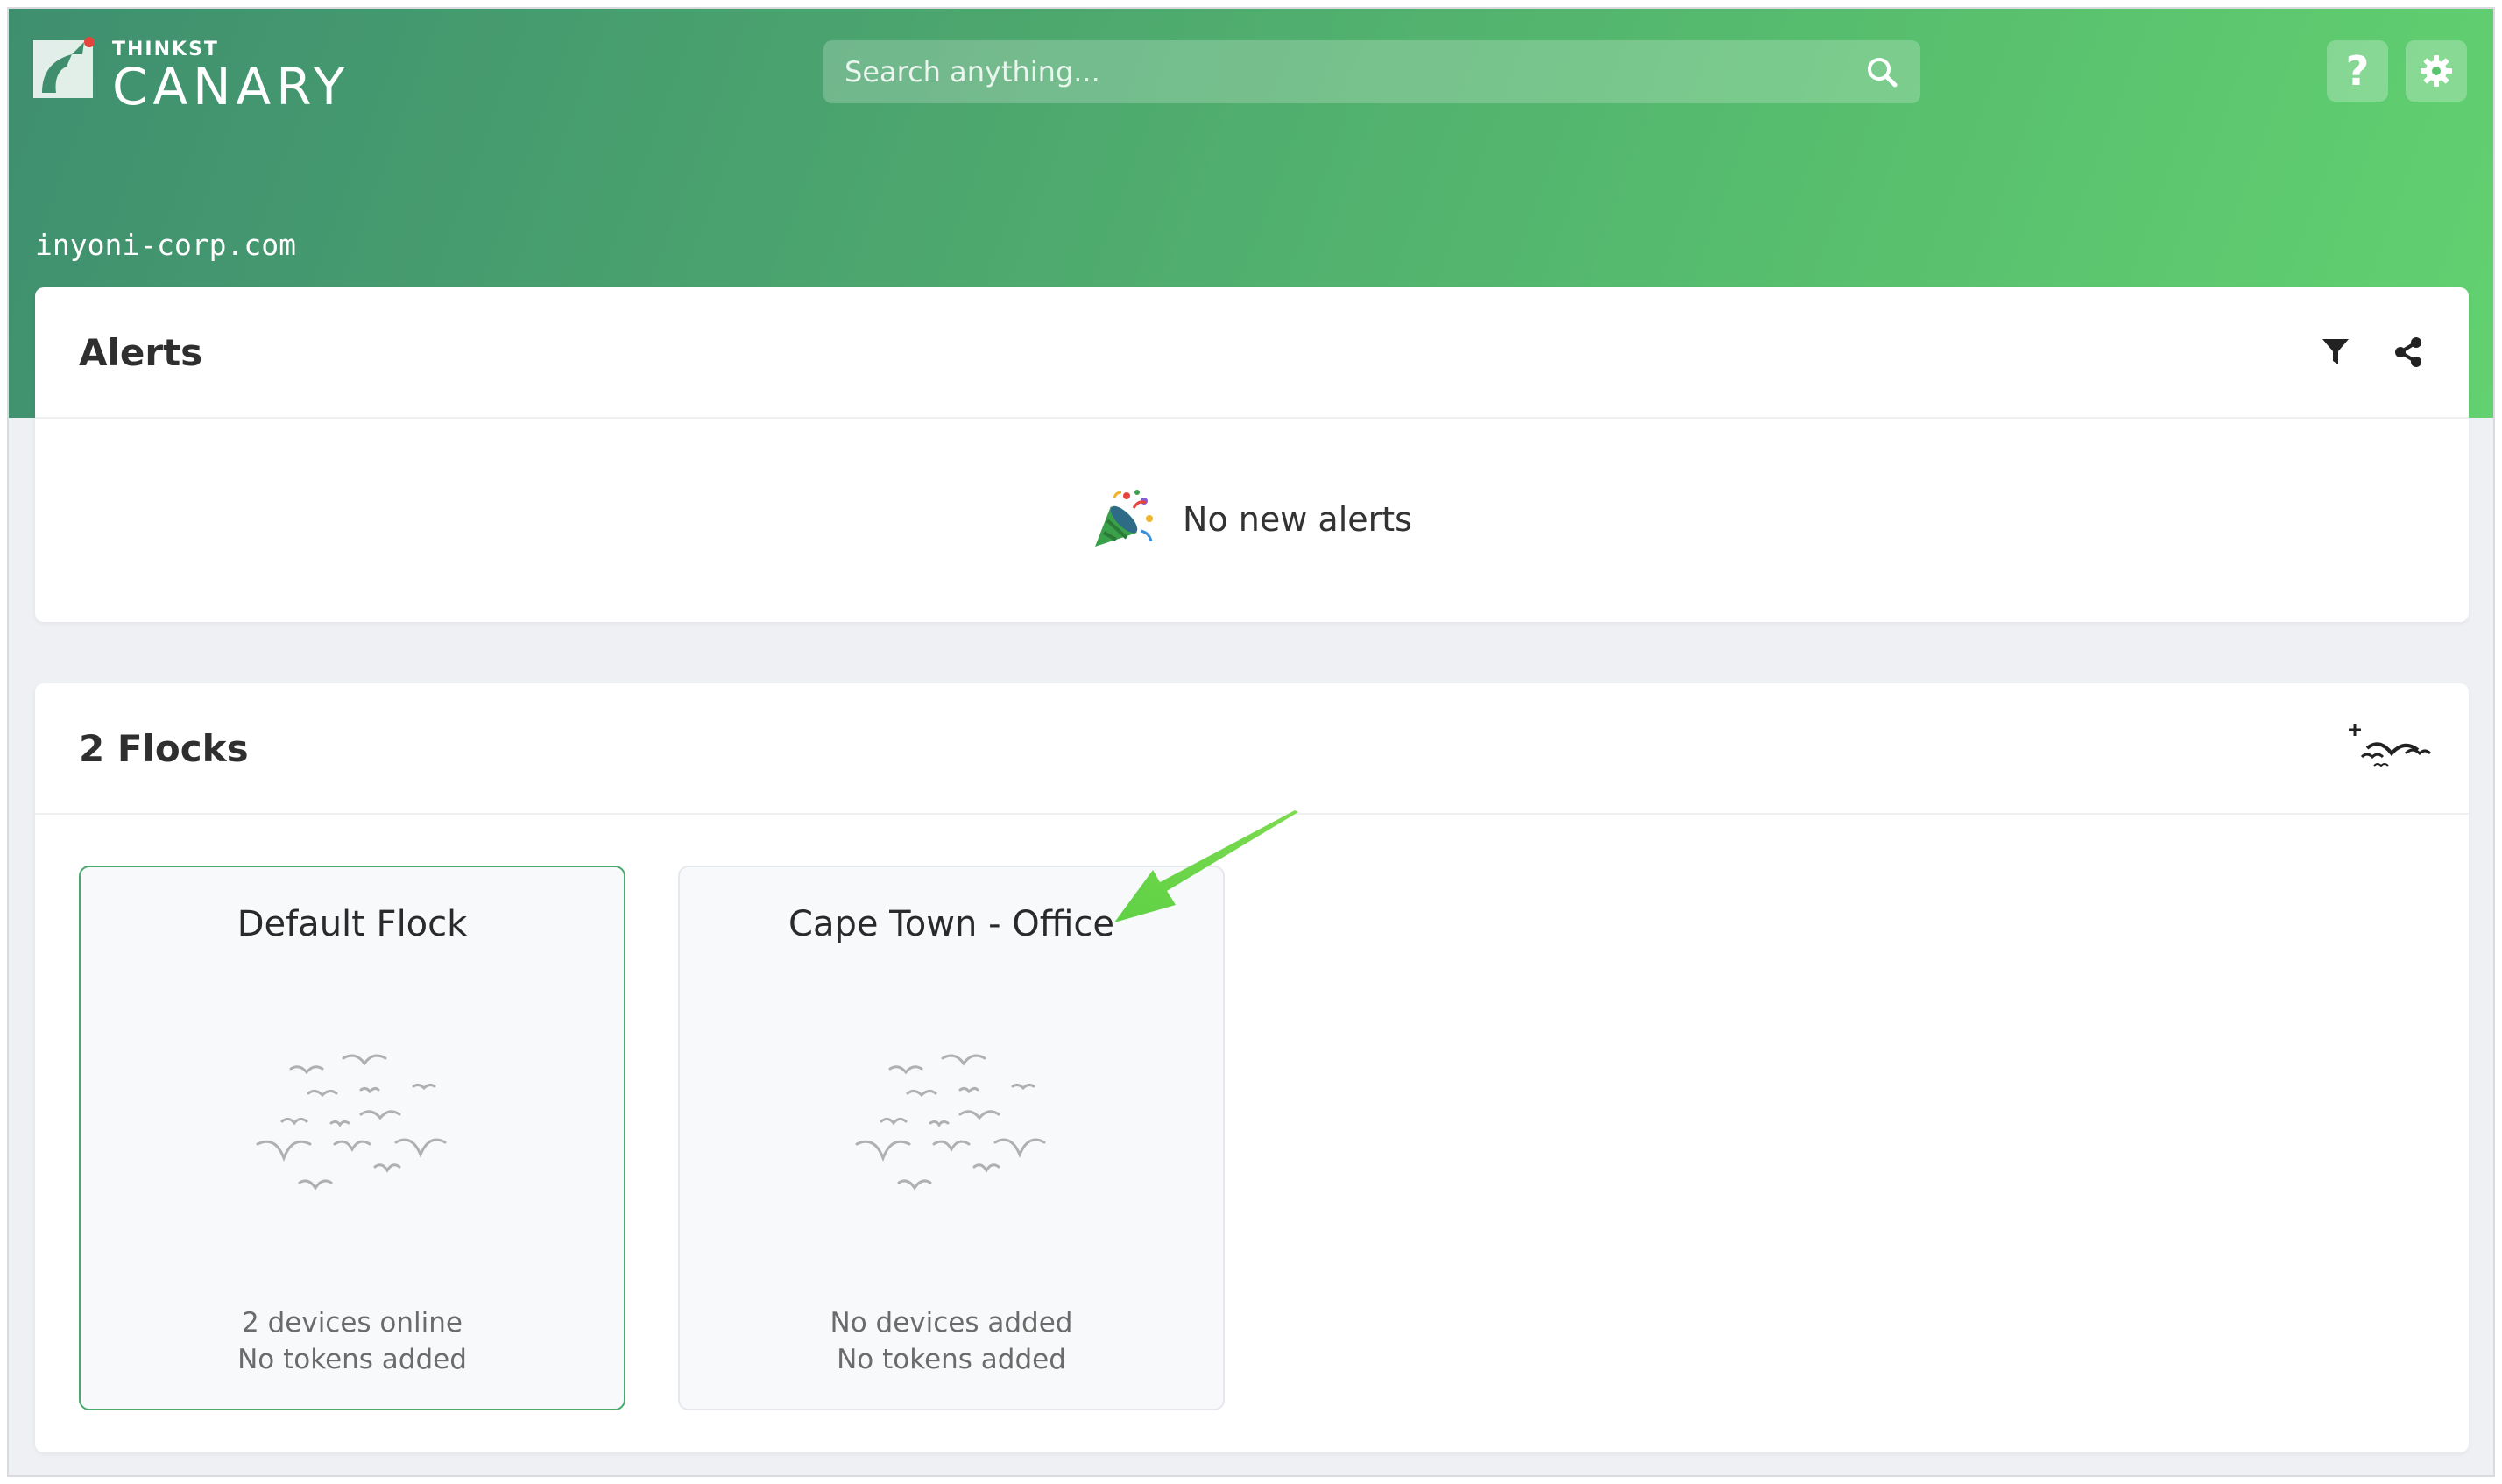  What do you see at coordinates (141, 352) in the screenshot?
I see `alerts-title: Alerts` at bounding box center [141, 352].